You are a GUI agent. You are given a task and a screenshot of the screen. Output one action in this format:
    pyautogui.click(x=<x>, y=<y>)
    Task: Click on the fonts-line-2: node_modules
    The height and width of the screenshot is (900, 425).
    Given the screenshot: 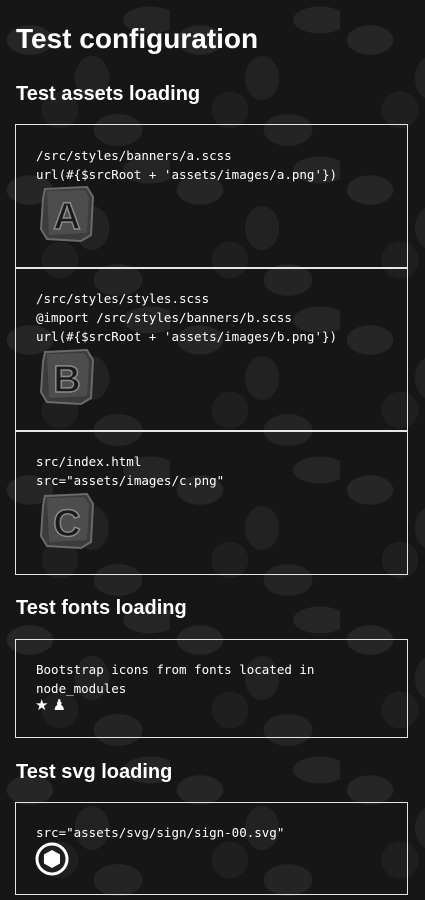 What is the action you would take?
    pyautogui.click(x=81, y=688)
    